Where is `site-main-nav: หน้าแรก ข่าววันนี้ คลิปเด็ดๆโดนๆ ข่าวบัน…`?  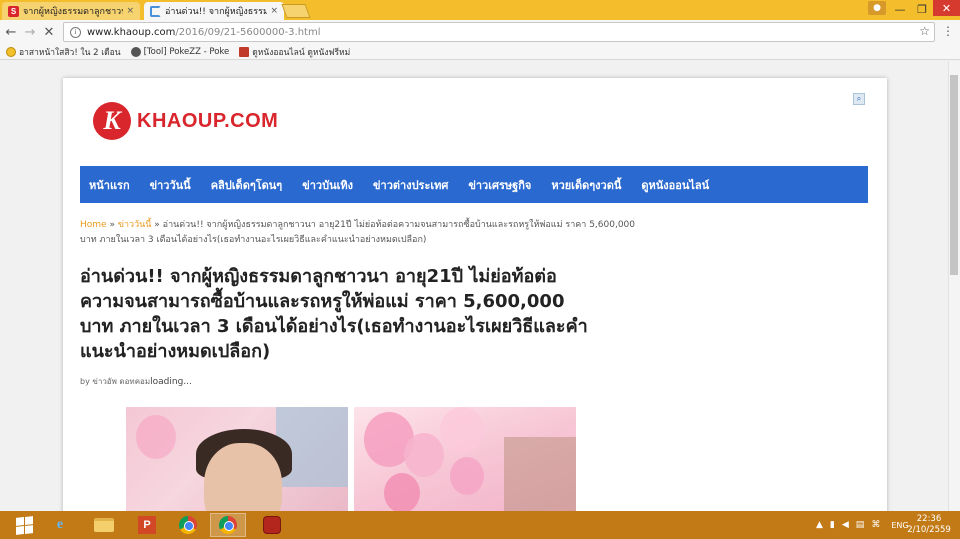
site-main-nav: หน้าแรก ข่าววันนี้ คลิปเด็ดๆโดนๆ ข่าวบัน… is located at coordinates (474, 184).